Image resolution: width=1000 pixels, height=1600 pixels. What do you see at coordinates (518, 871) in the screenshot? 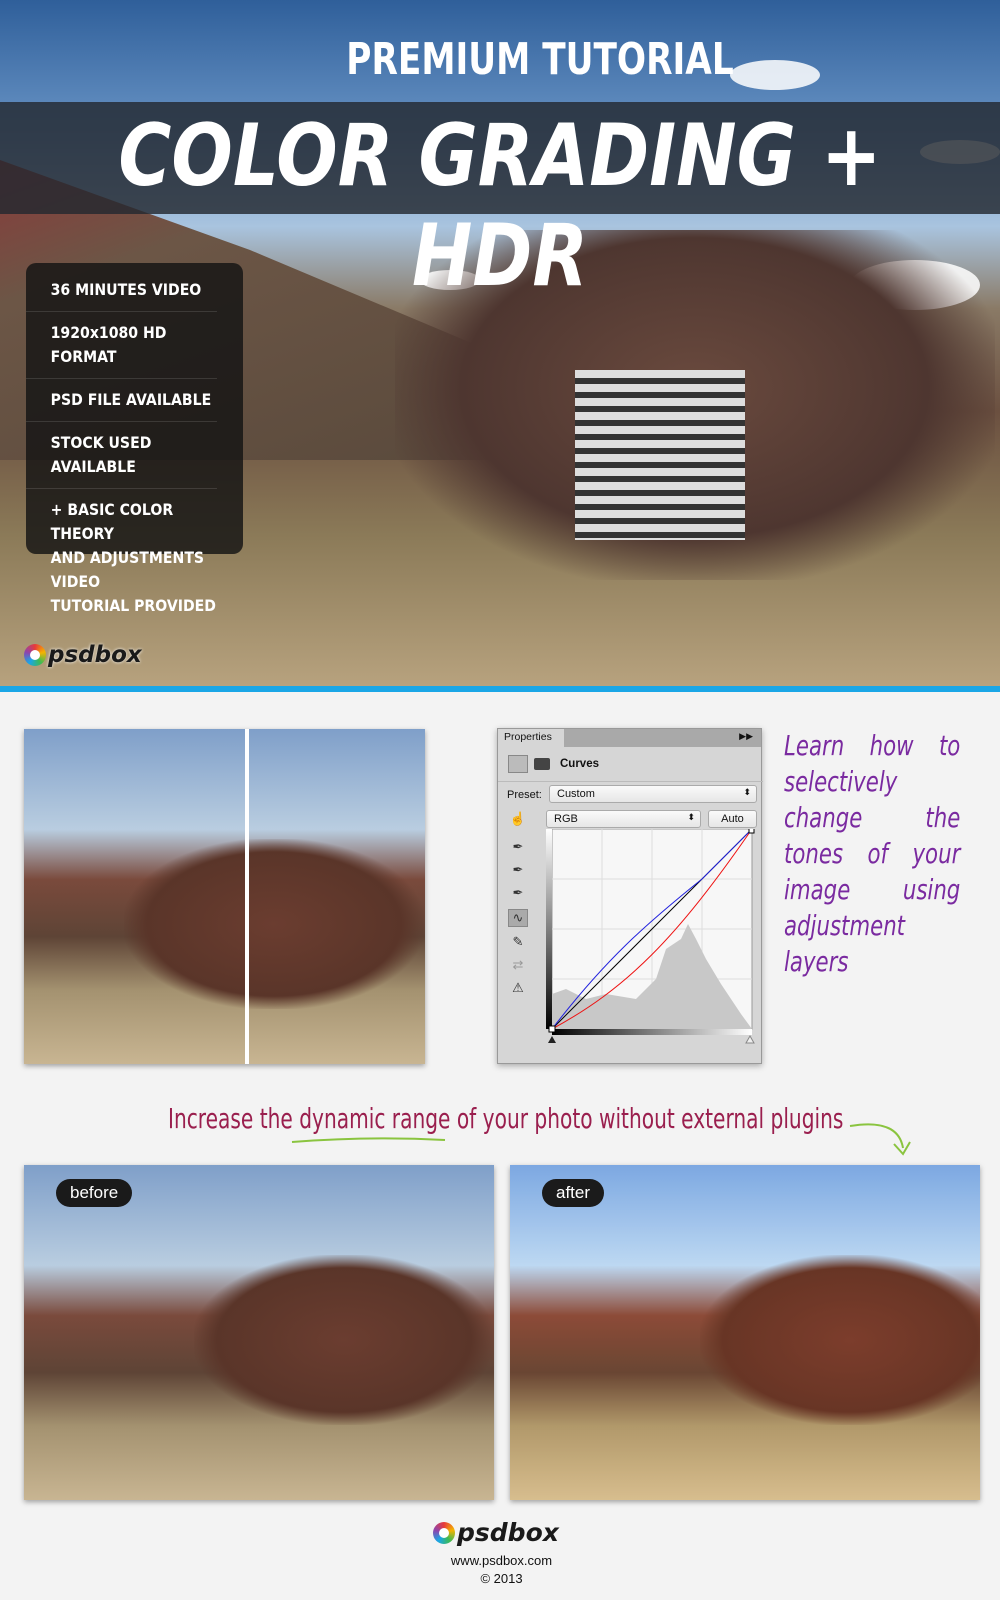
I see `gray-eyedropper-icon: ✒` at bounding box center [518, 871].